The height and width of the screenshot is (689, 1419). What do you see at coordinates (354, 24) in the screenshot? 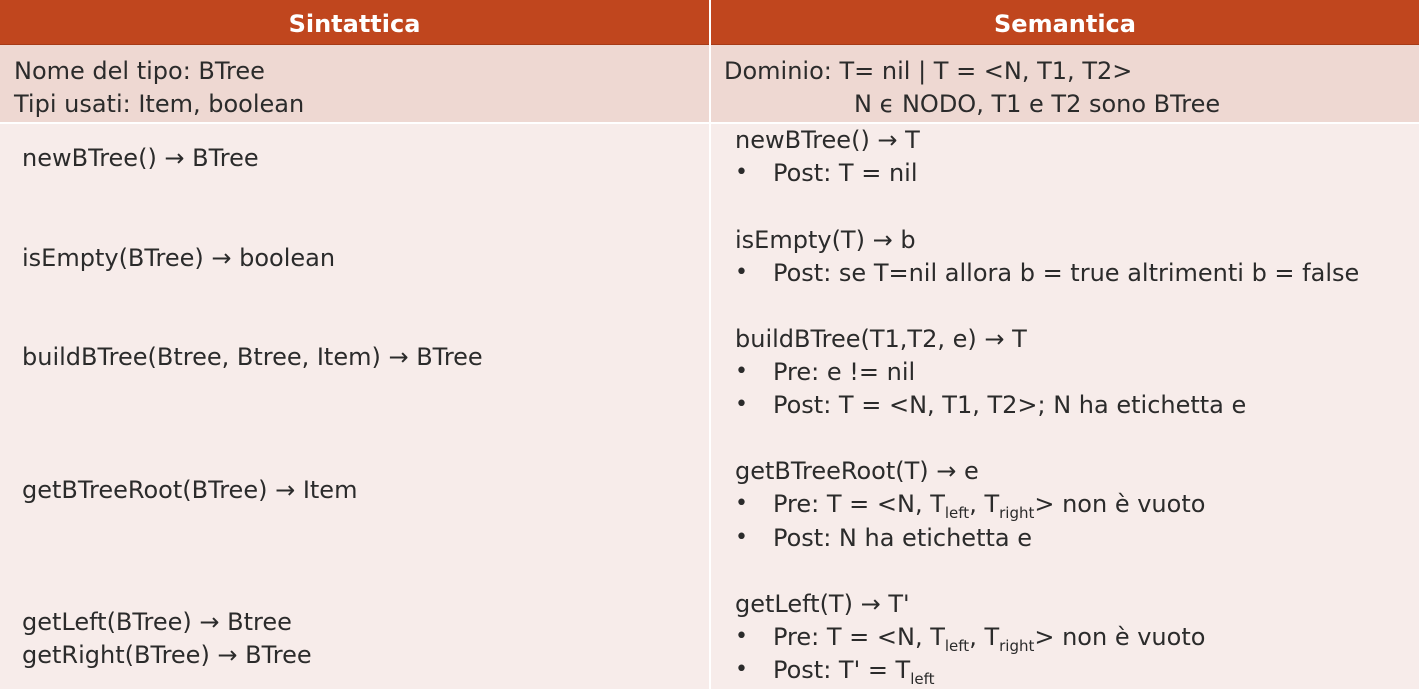
I see `header-sintattica: Sintattica` at bounding box center [354, 24].